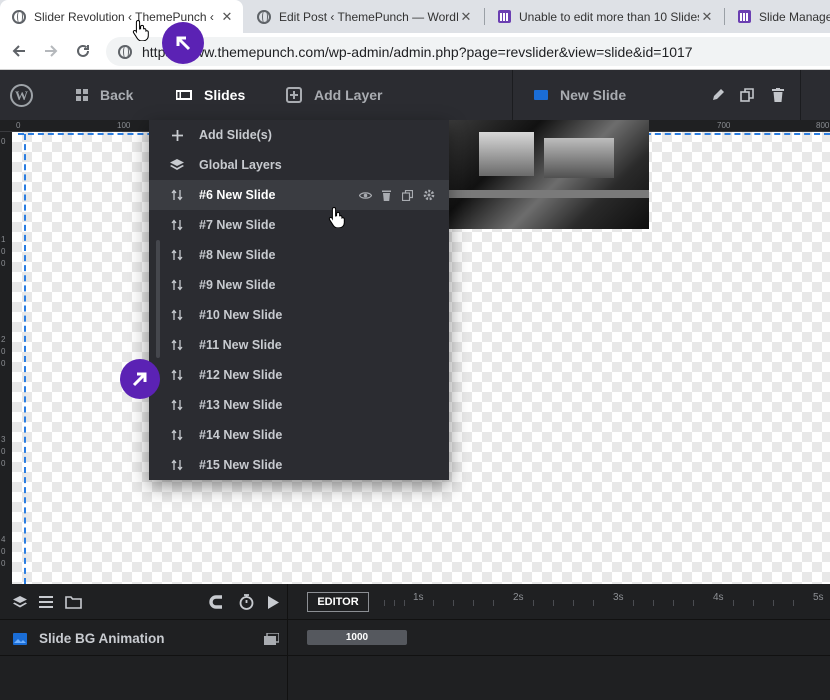  Describe the element at coordinates (299, 375) in the screenshot. I see `slide-item-12: #12 New Slide` at that location.